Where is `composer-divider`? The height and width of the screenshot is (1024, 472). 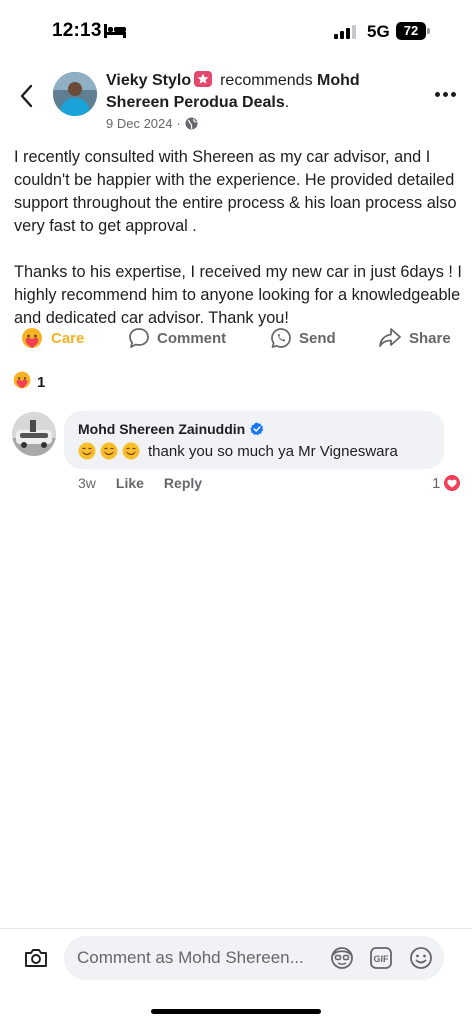 composer-divider is located at coordinates (236, 928).